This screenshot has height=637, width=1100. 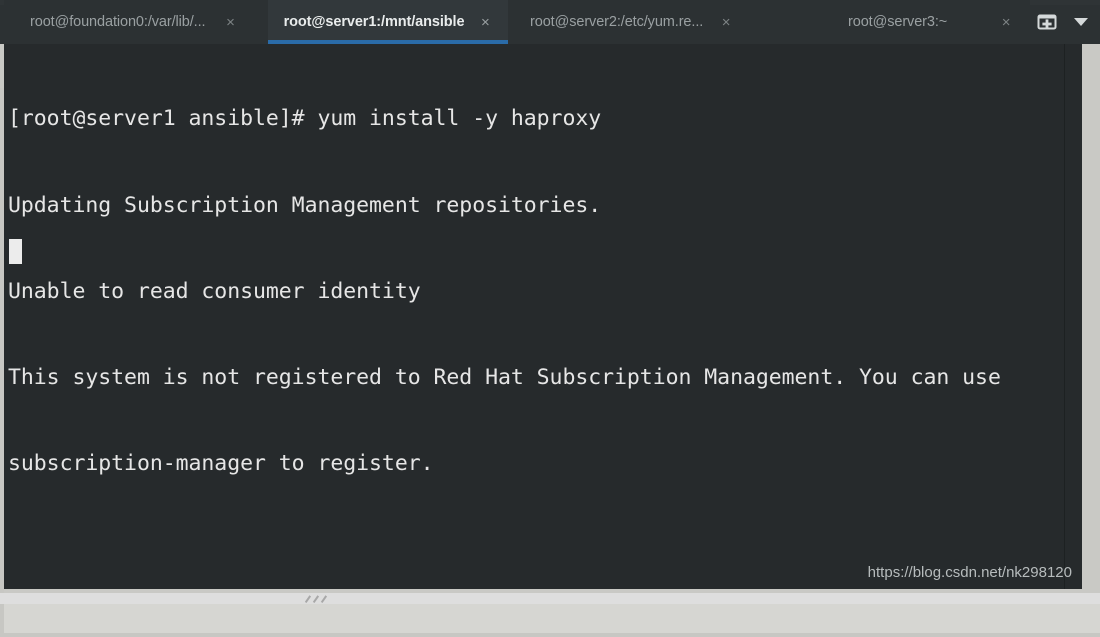 What do you see at coordinates (1065, 22) in the screenshot?
I see `tab-bar-actions` at bounding box center [1065, 22].